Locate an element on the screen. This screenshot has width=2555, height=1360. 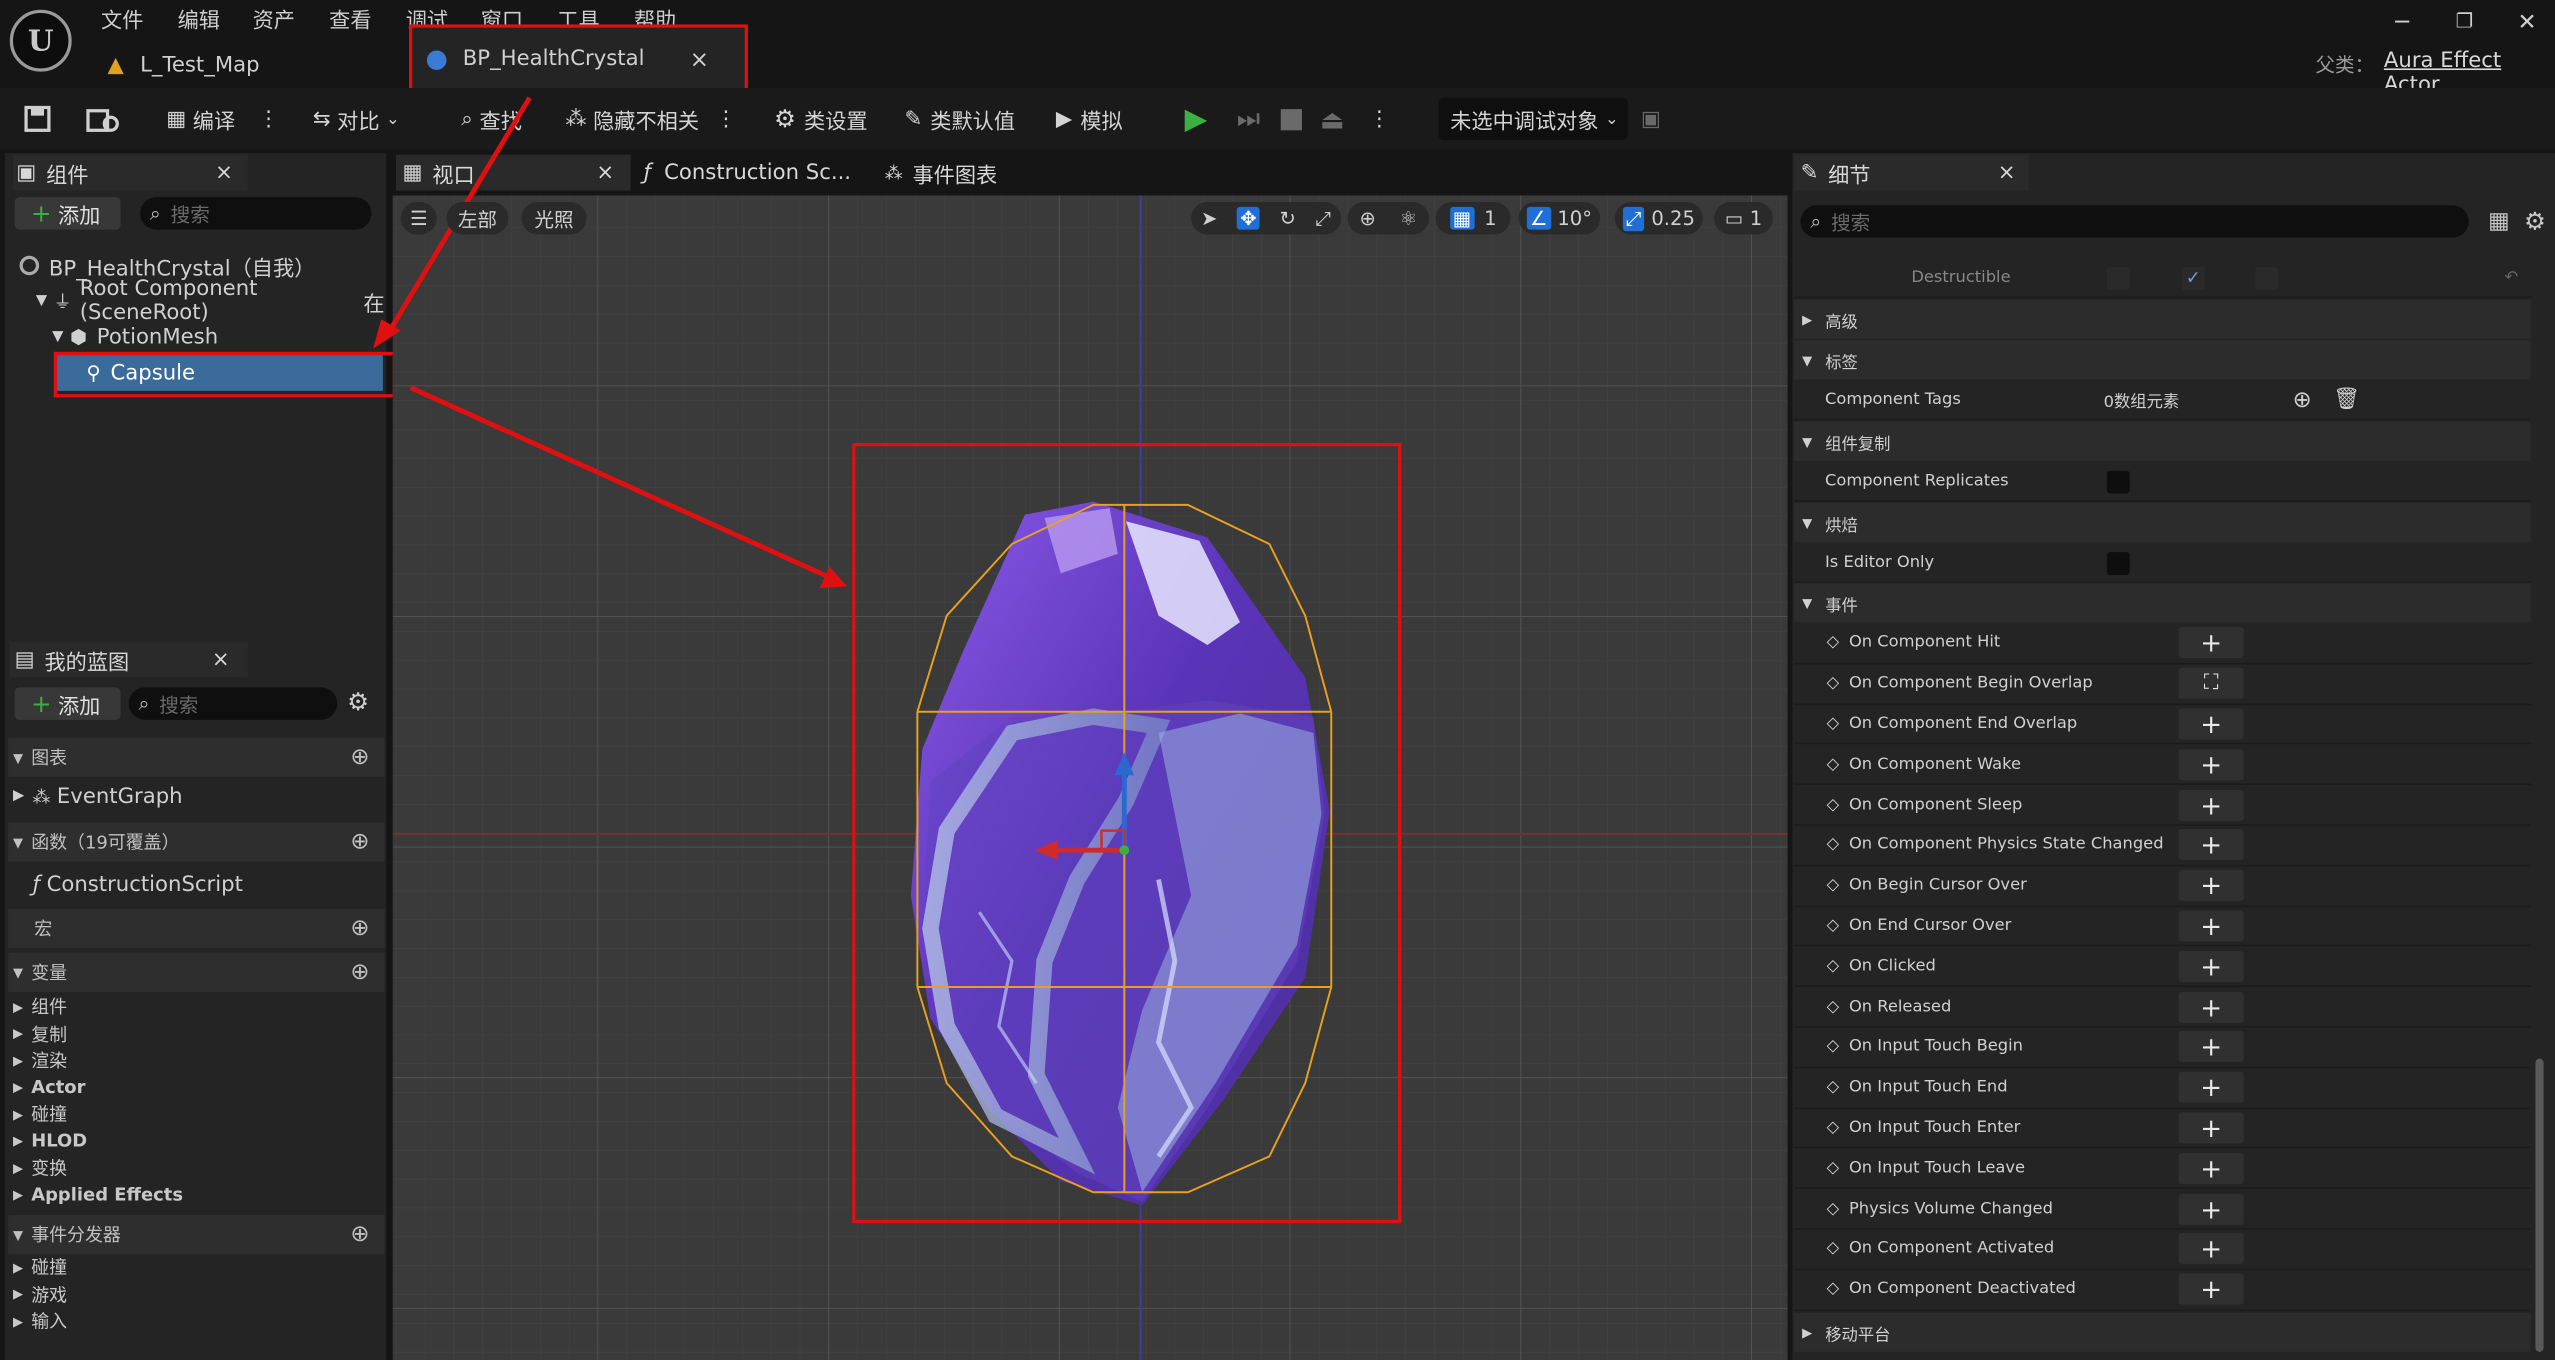
section-advanced: ▶ 高级 is located at coordinates (2162, 319).